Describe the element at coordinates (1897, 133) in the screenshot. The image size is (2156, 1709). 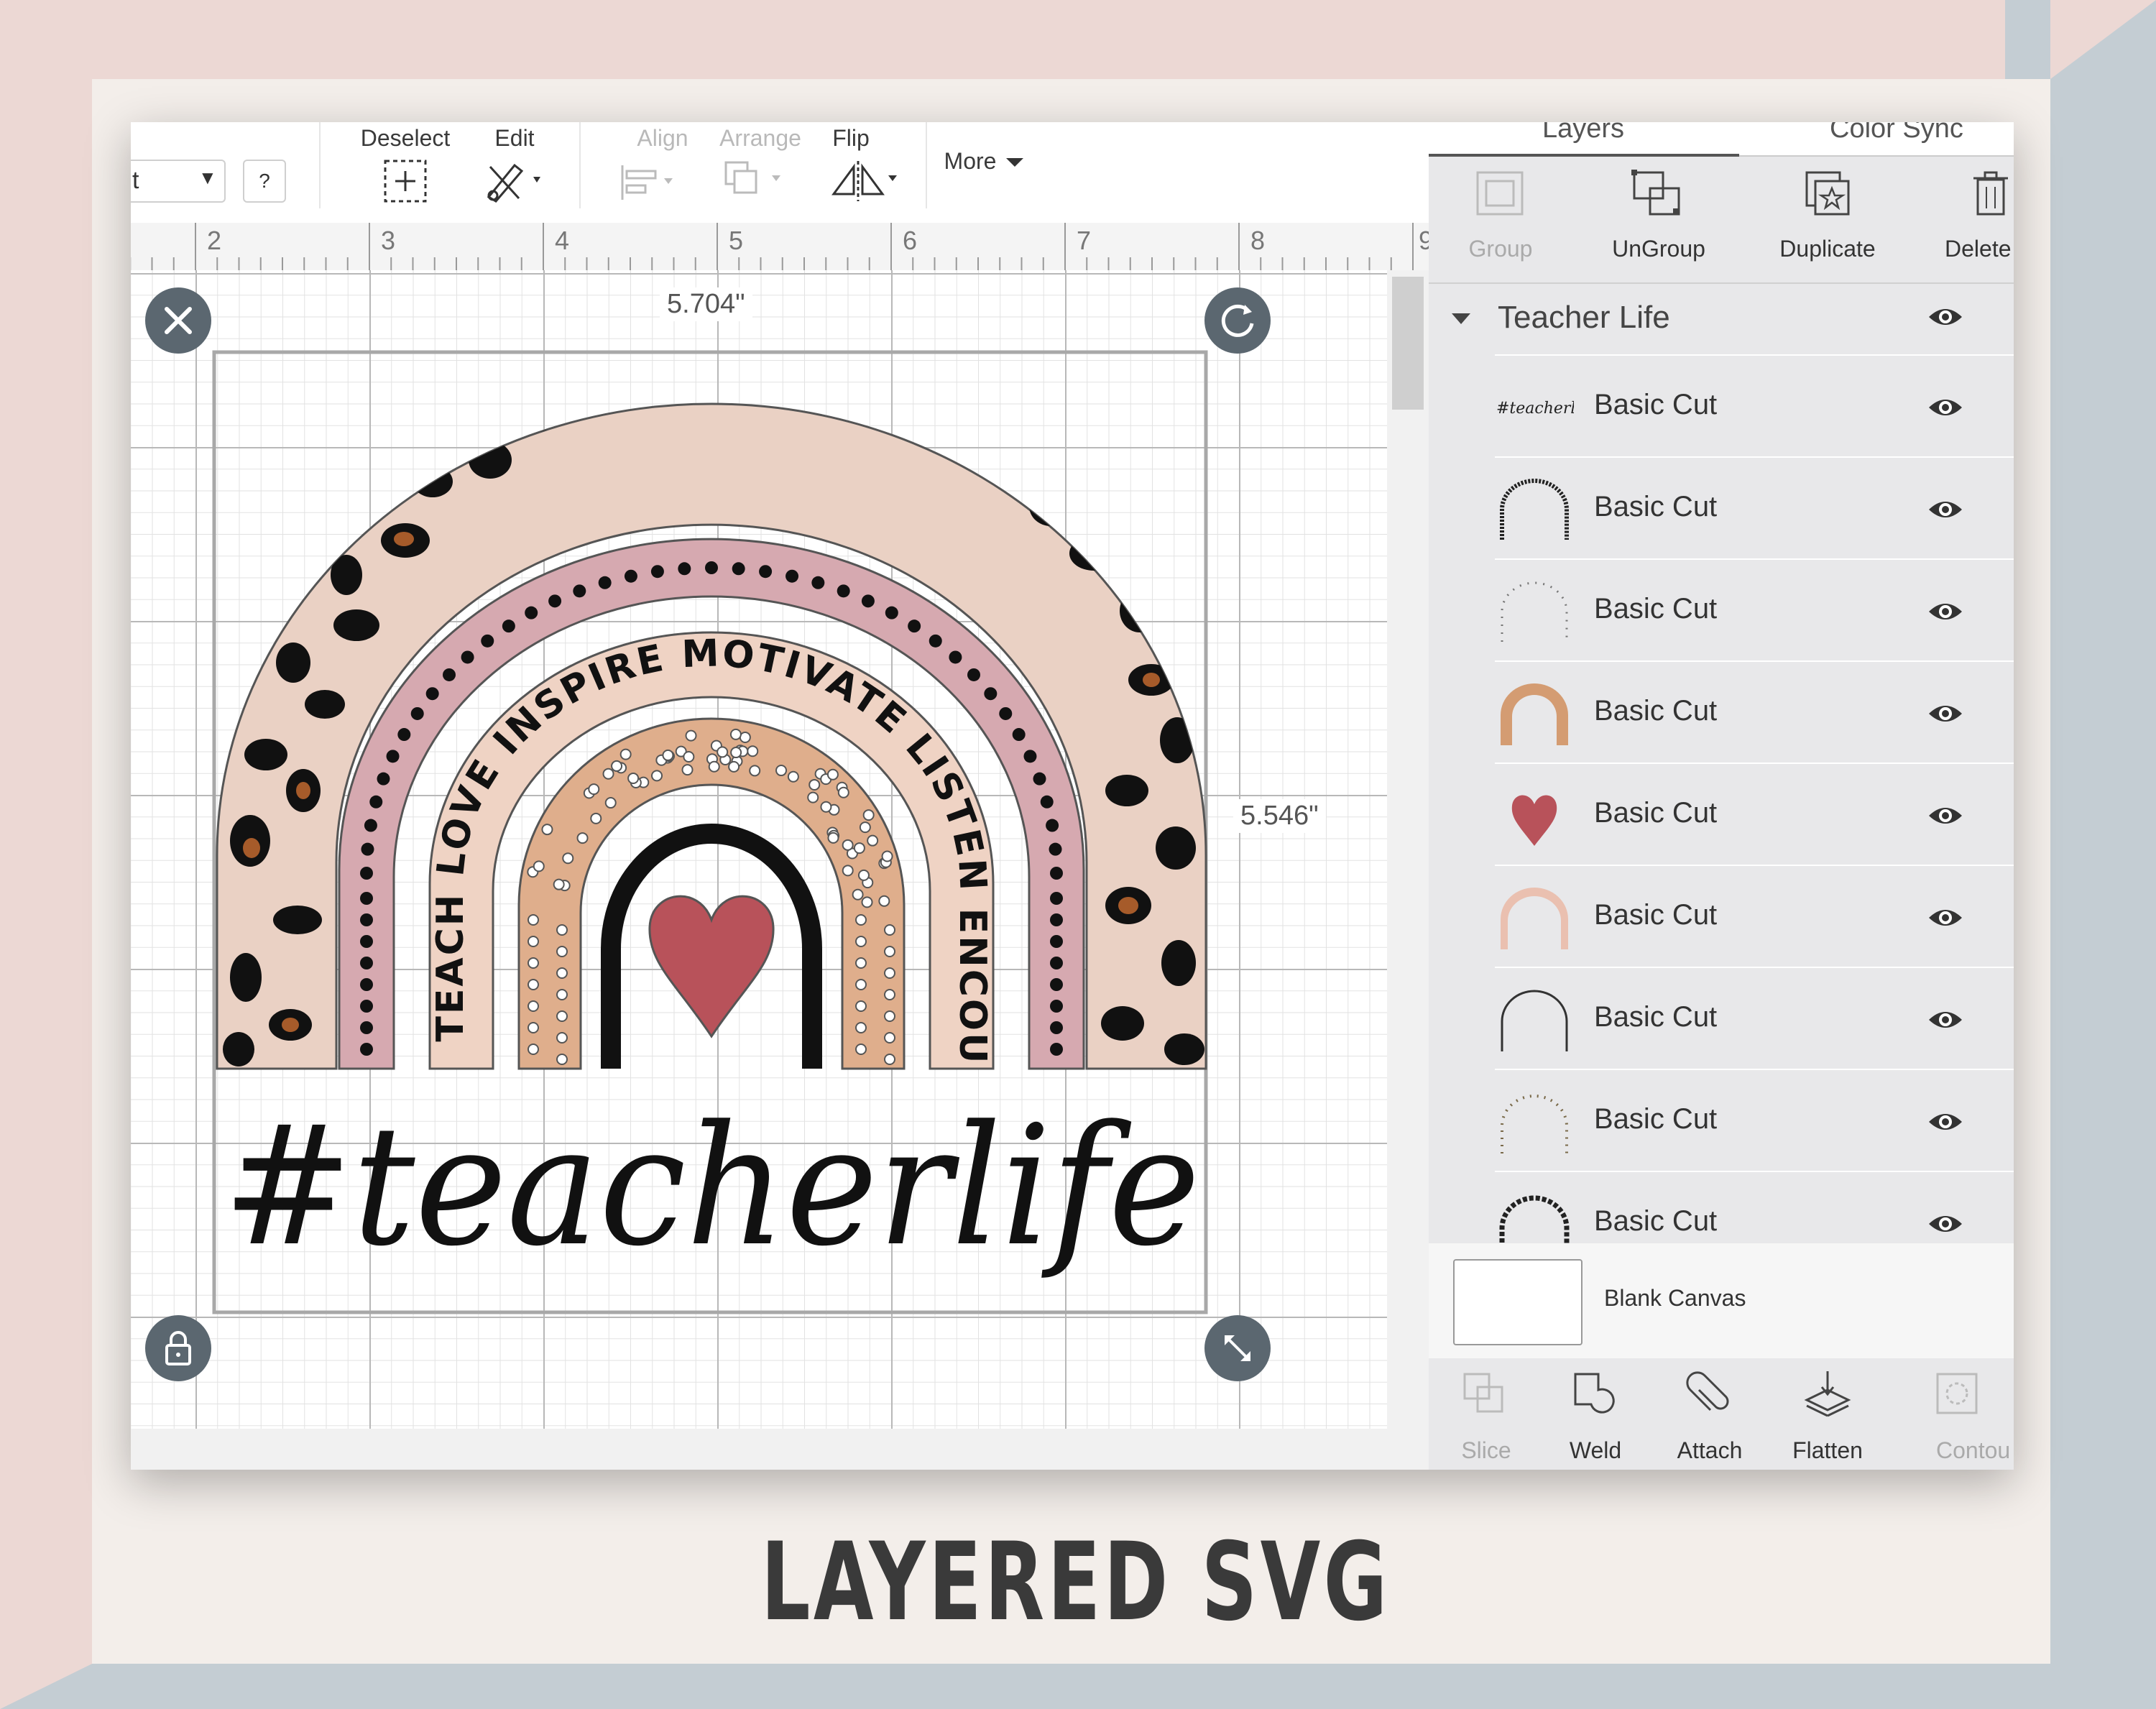
I see `tab-color-sync: Color Sync` at that location.